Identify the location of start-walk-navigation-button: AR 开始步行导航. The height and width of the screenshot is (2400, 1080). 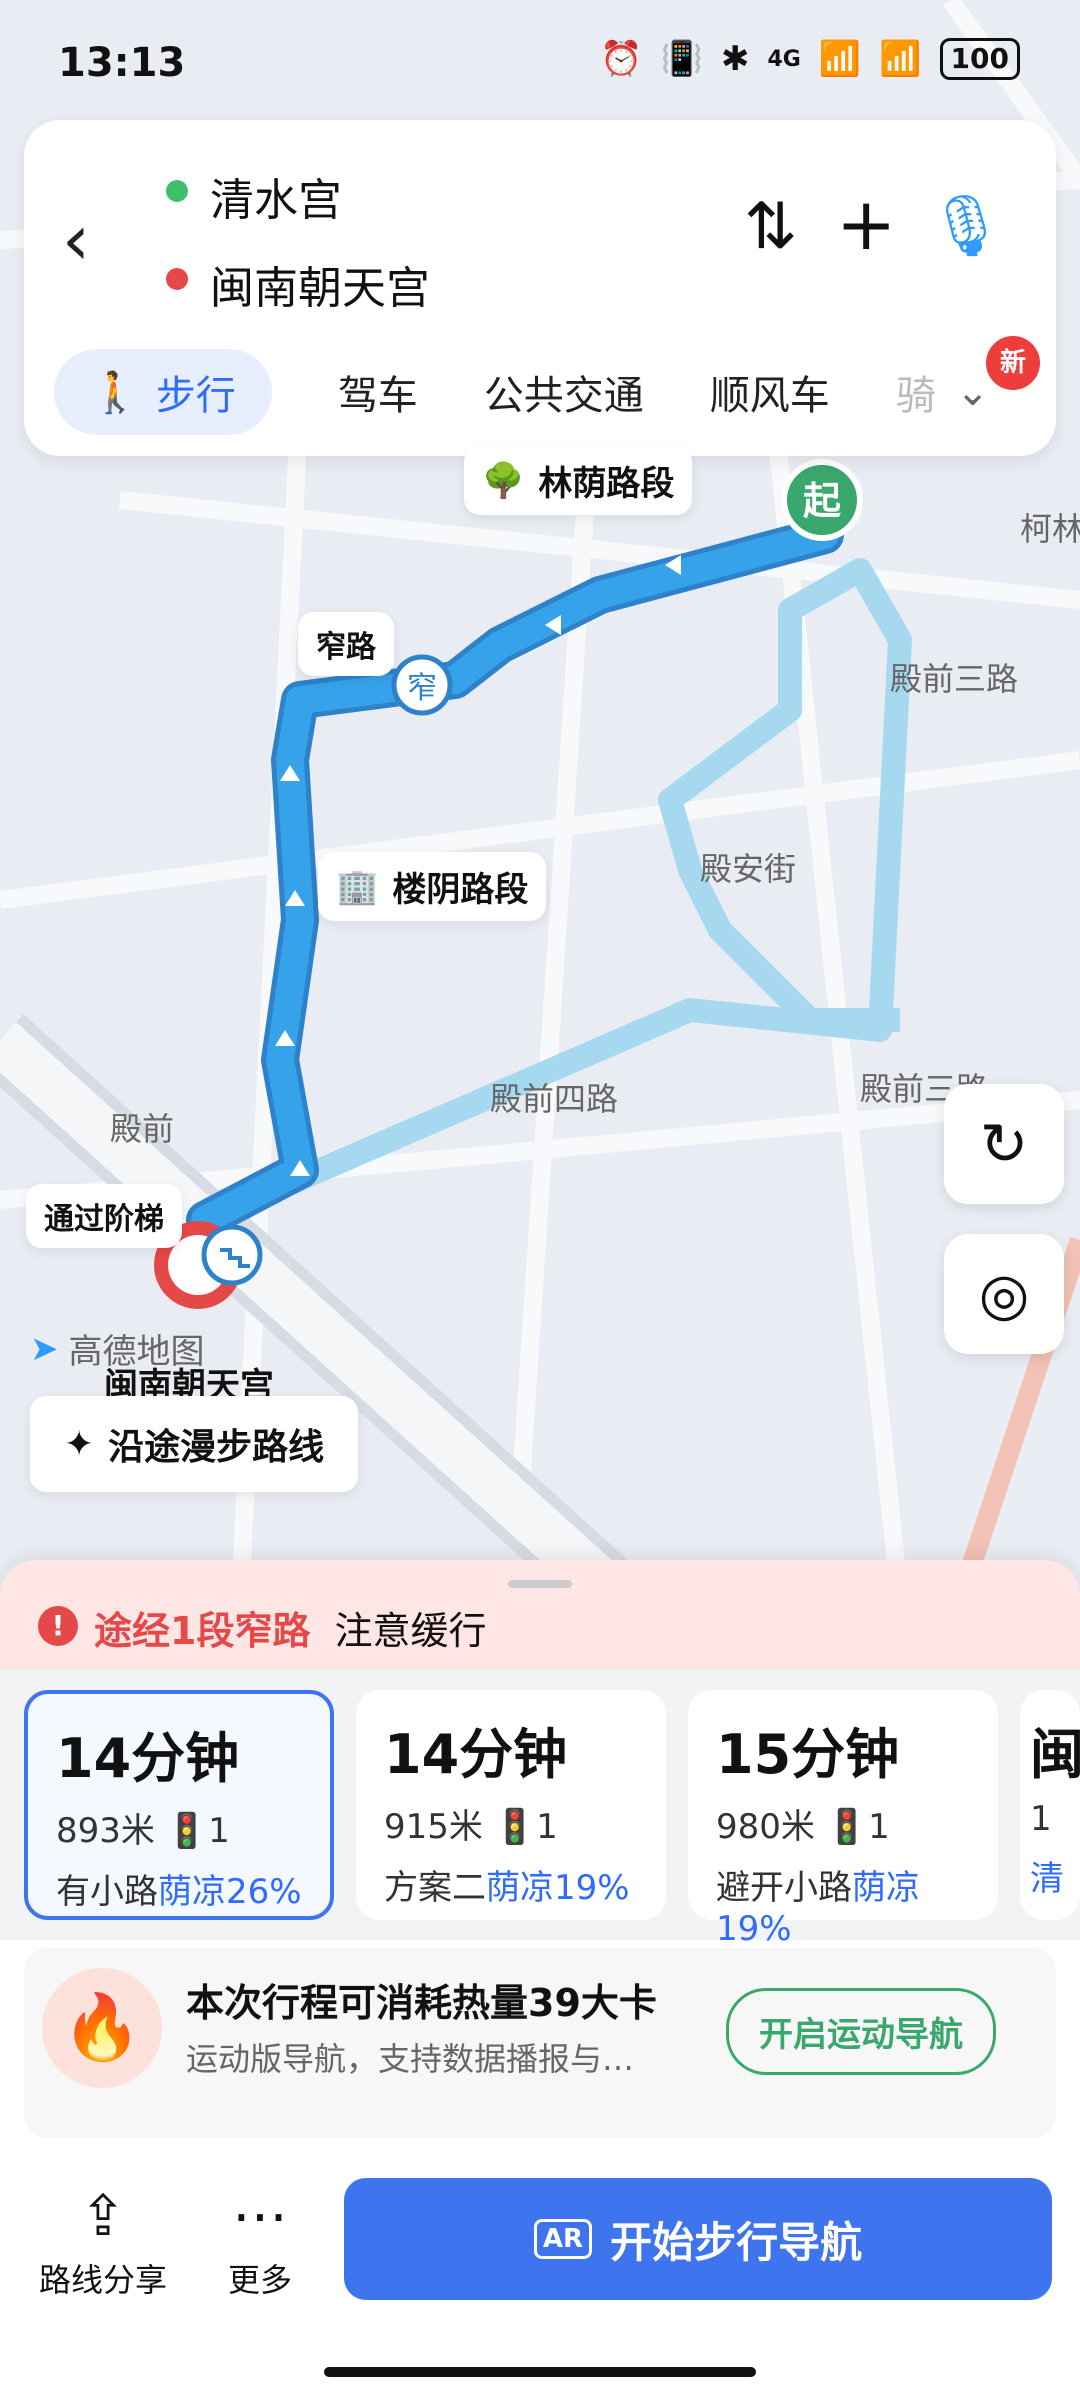
(698, 2239).